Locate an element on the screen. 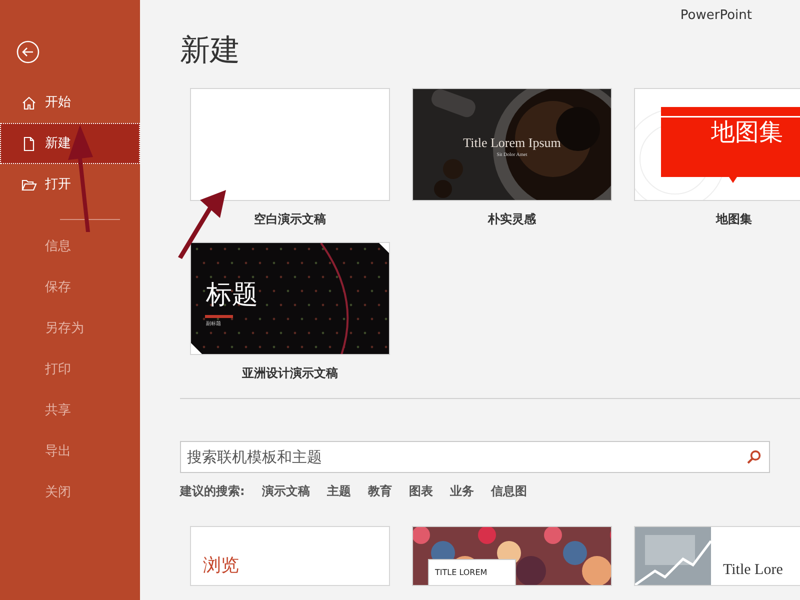 The image size is (800, 600). back-icon is located at coordinates (28, 52).